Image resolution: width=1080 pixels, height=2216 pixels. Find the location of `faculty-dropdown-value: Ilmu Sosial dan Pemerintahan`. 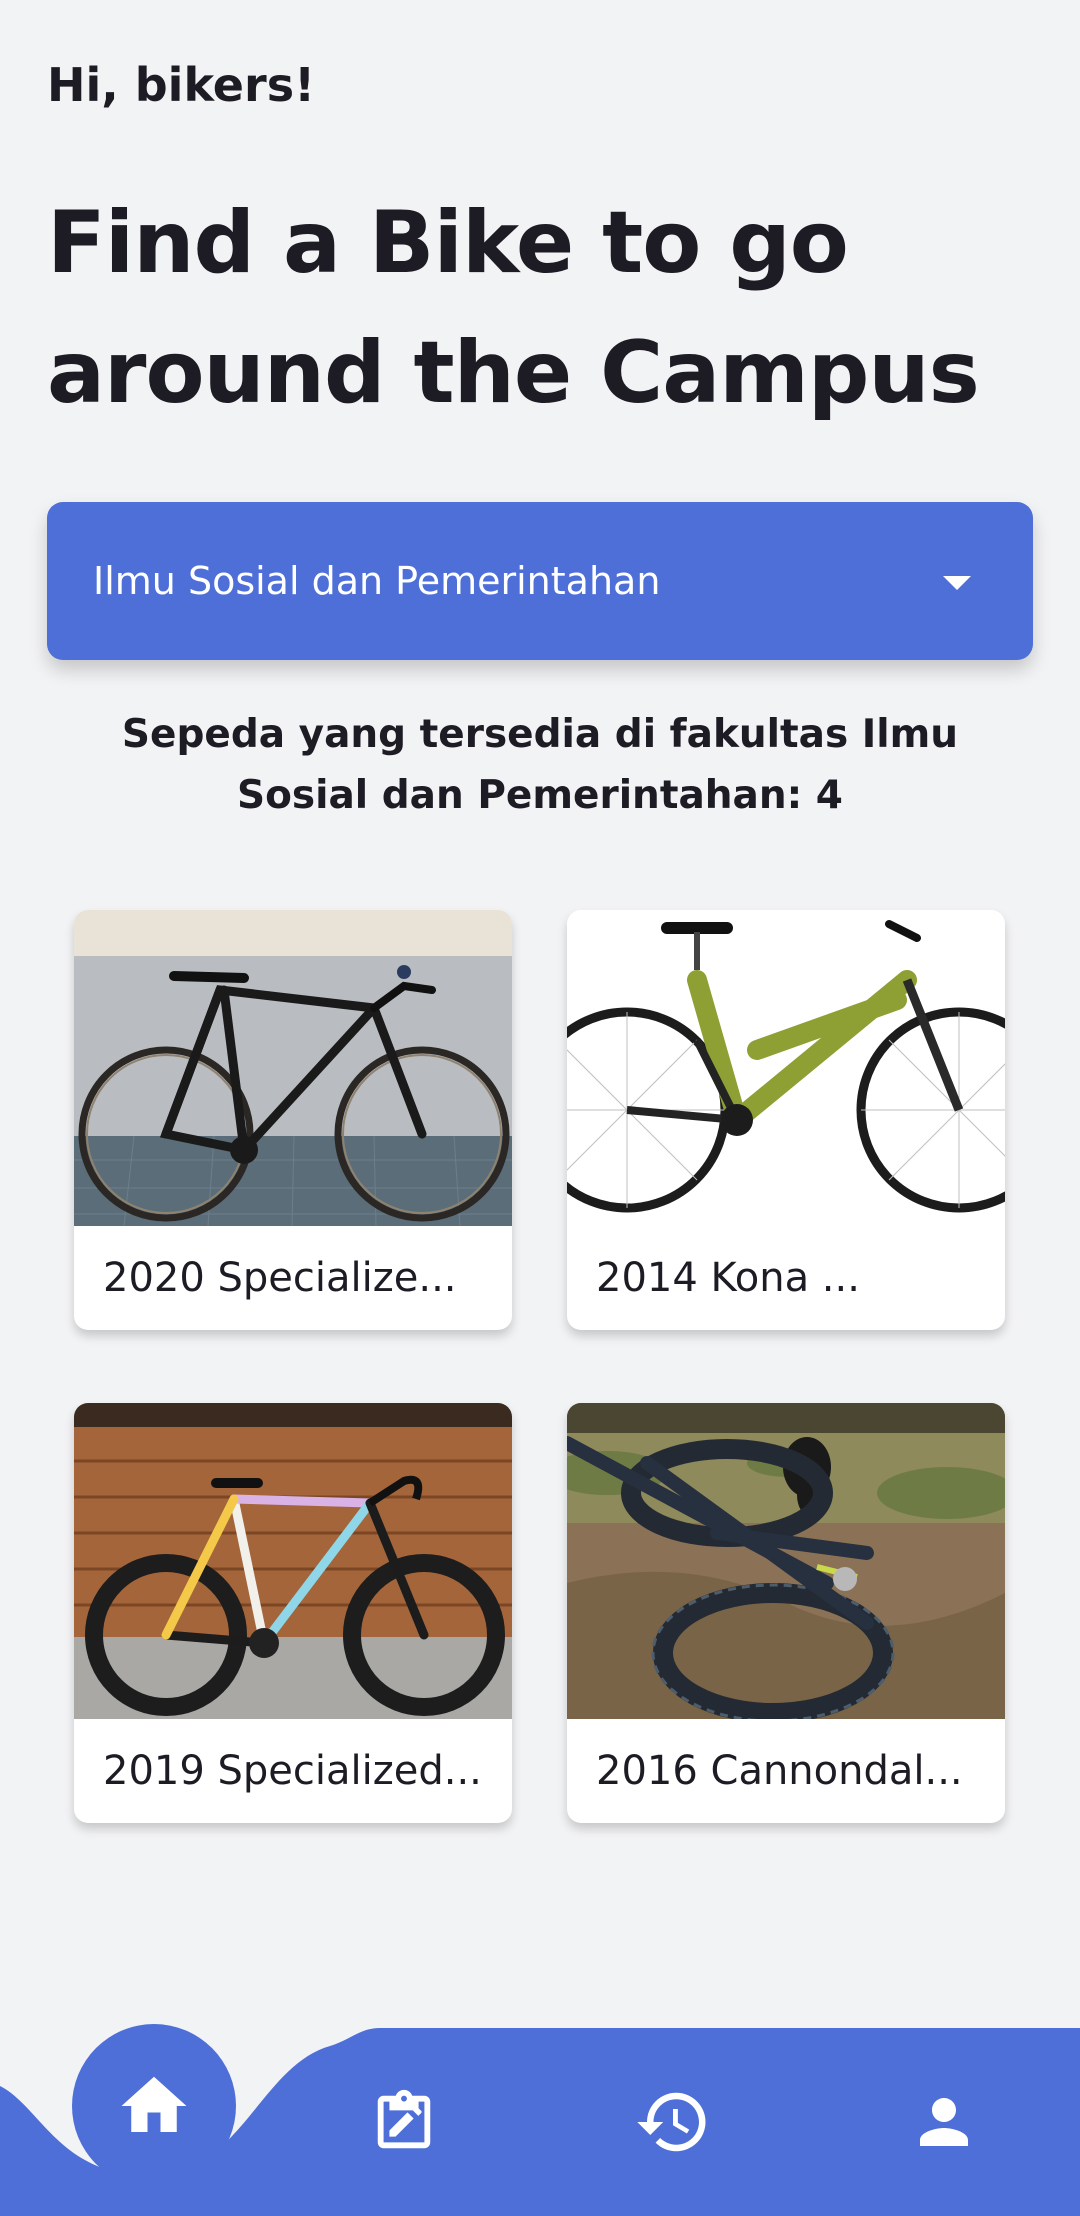

faculty-dropdown-value: Ilmu Sosial dan Pemerintahan is located at coordinates (377, 581).